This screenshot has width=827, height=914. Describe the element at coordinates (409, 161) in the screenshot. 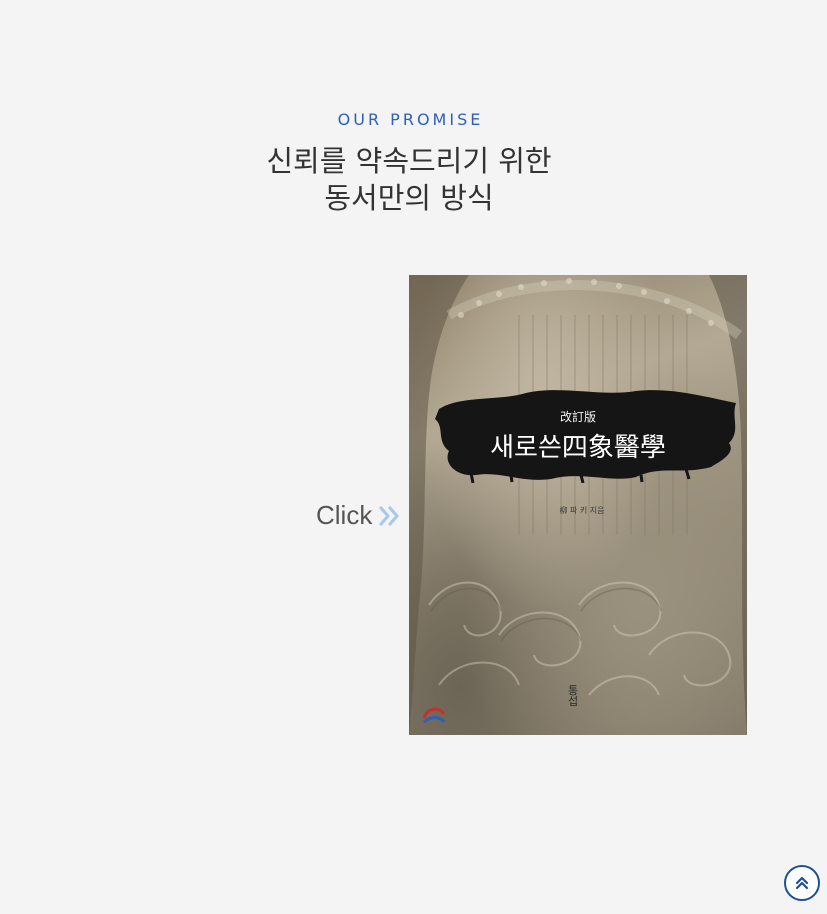

I see `headline-line-1: 신뢰를 약속드리기 위한` at that location.